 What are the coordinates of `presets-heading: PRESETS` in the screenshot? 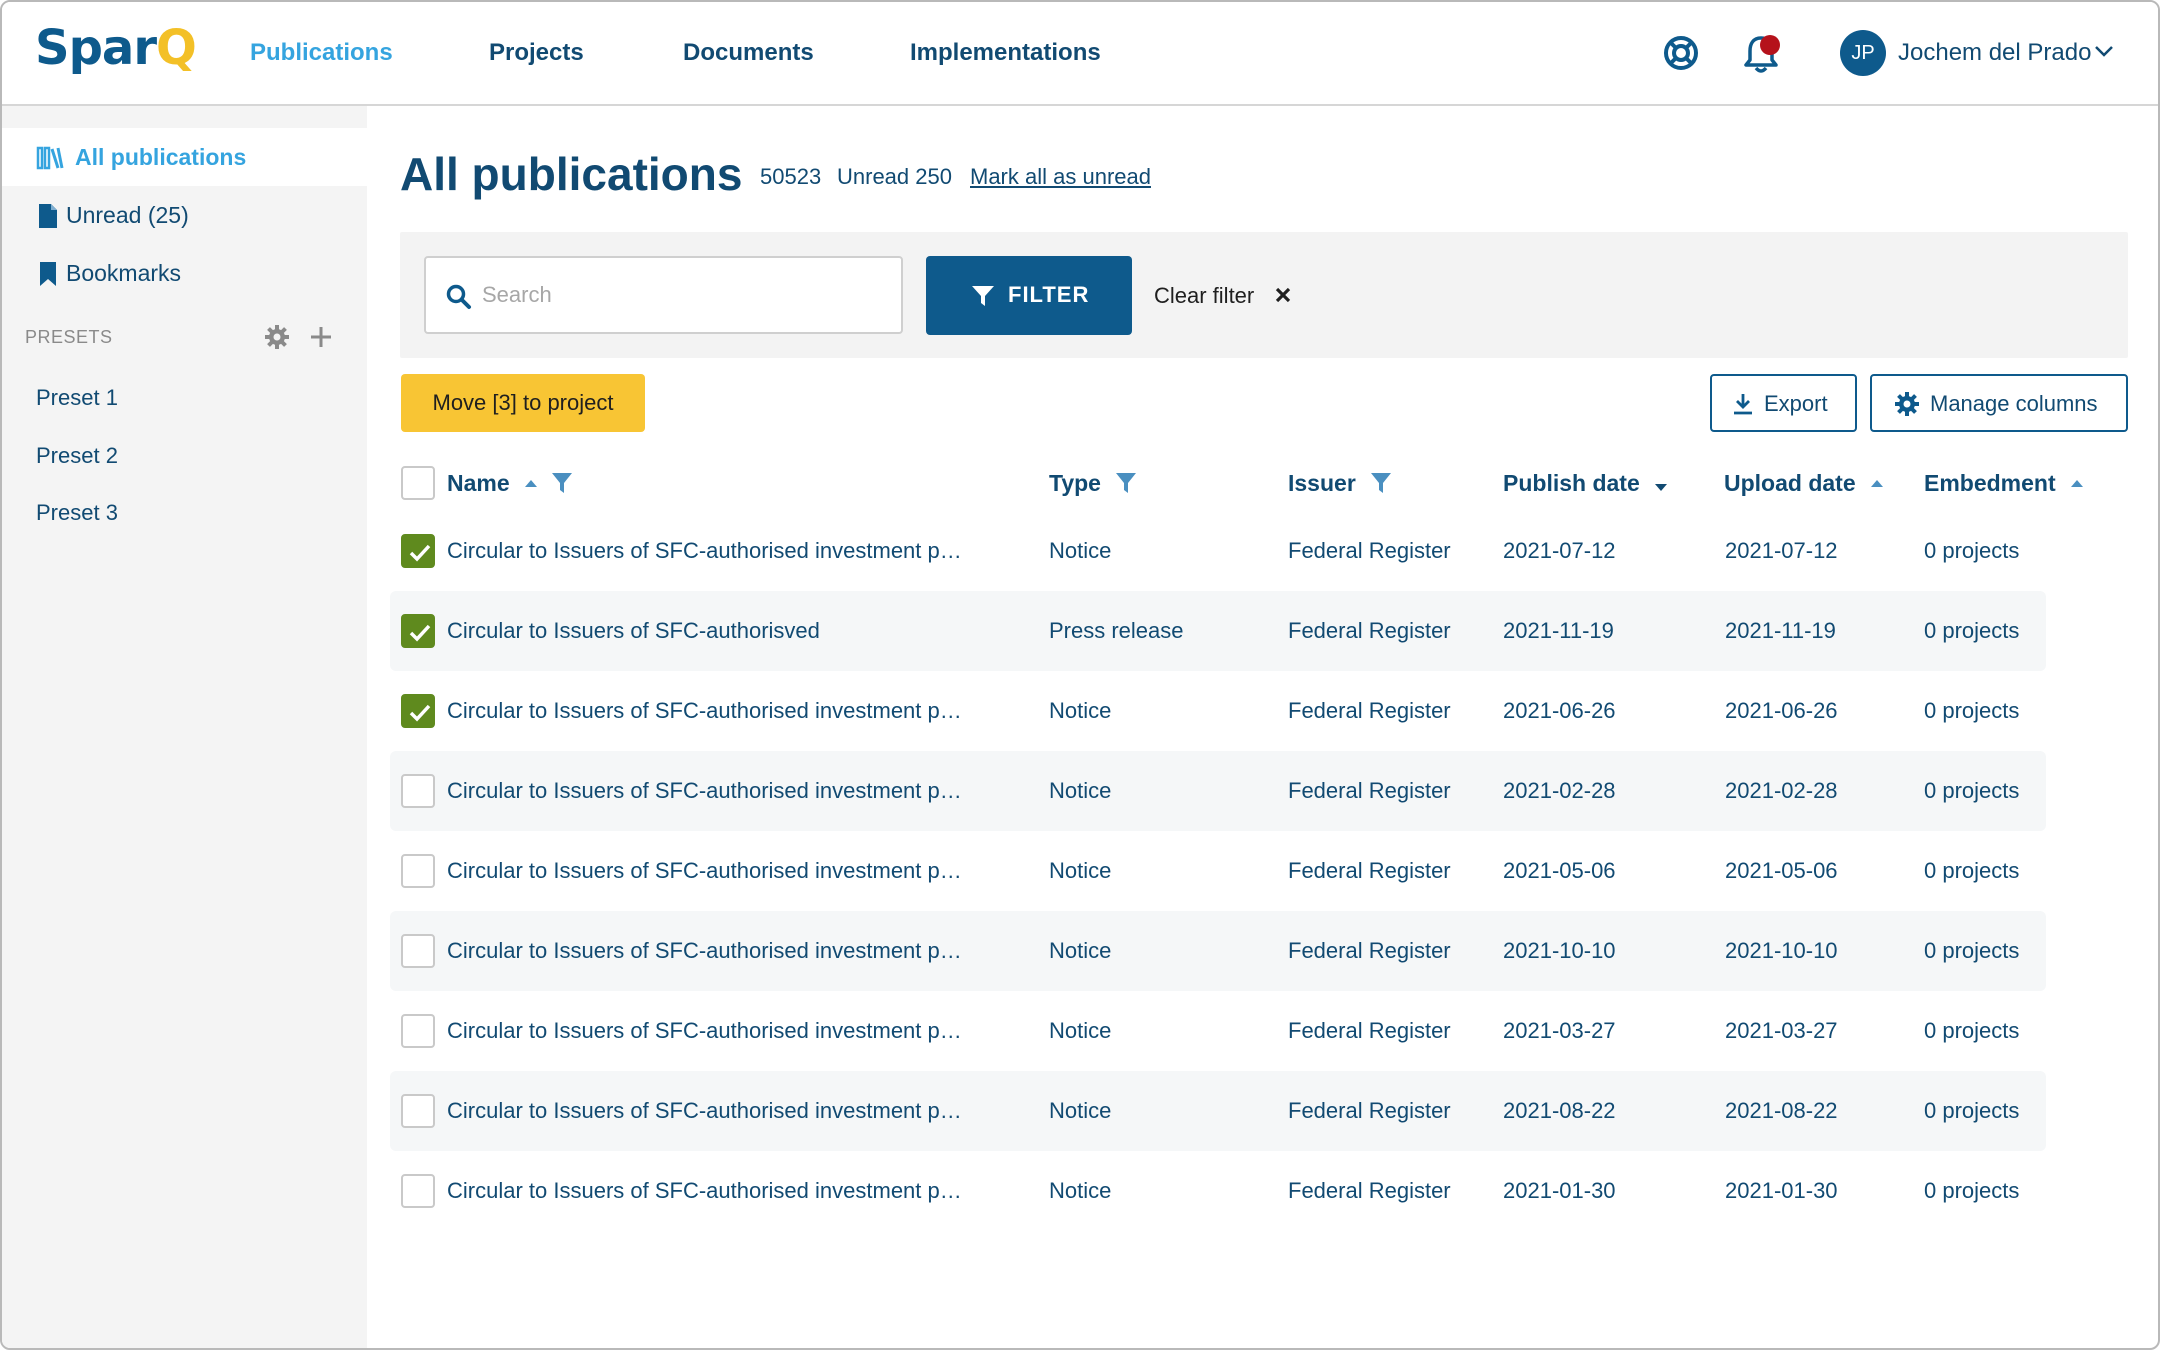 It's located at (69, 337).